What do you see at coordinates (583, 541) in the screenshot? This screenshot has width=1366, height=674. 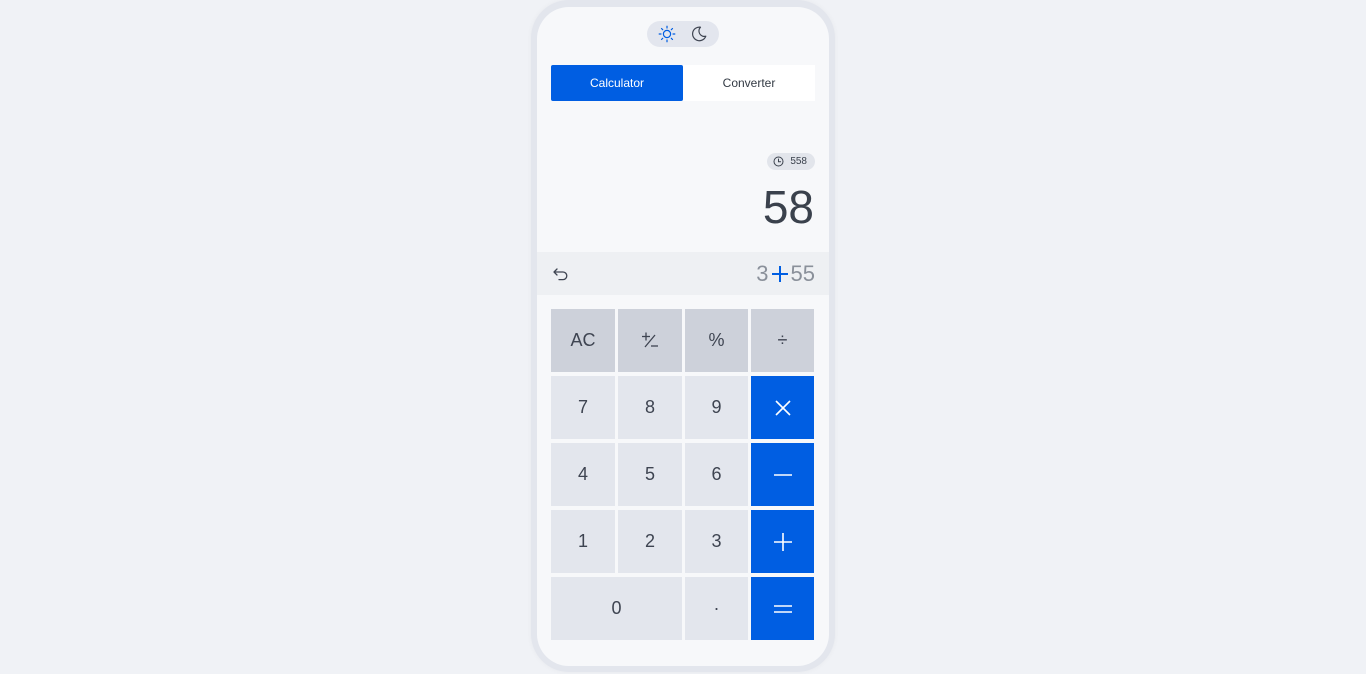 I see `digit-1-button: 1` at bounding box center [583, 541].